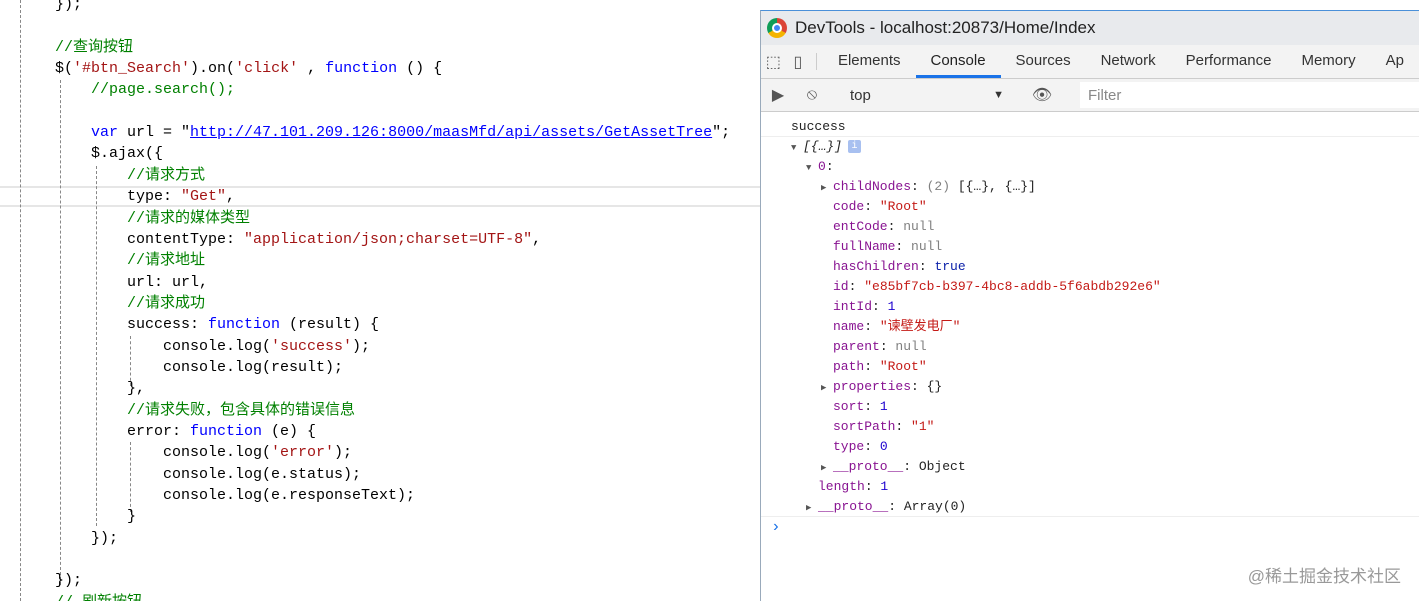 The height and width of the screenshot is (601, 1419). What do you see at coordinates (1090, 167) in the screenshot?
I see `console-entry: ▼ 0:` at bounding box center [1090, 167].